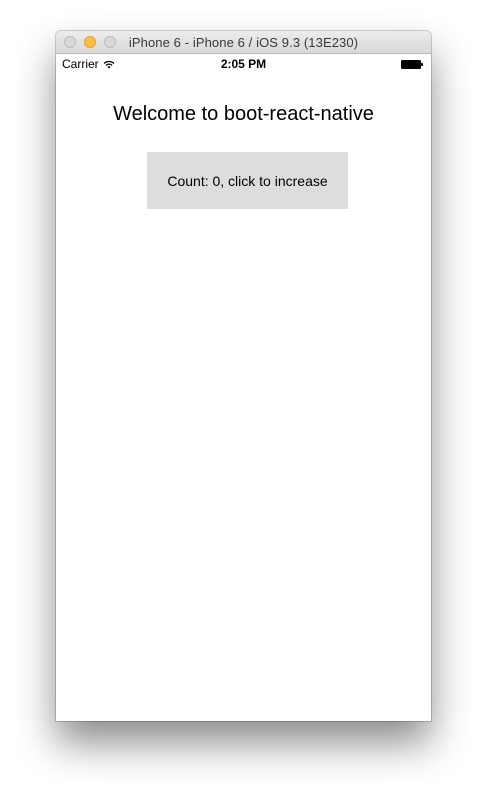  Describe the element at coordinates (70, 42) in the screenshot. I see `close-window-button` at that location.